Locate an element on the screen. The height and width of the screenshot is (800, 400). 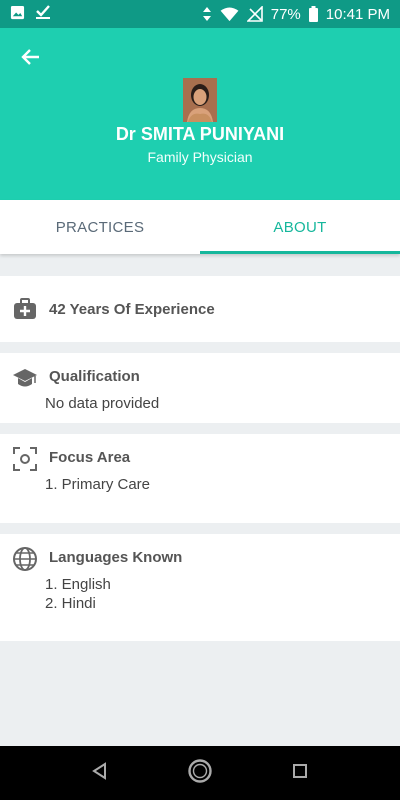
status-time: 10:41 PM is located at coordinates (357, 14).